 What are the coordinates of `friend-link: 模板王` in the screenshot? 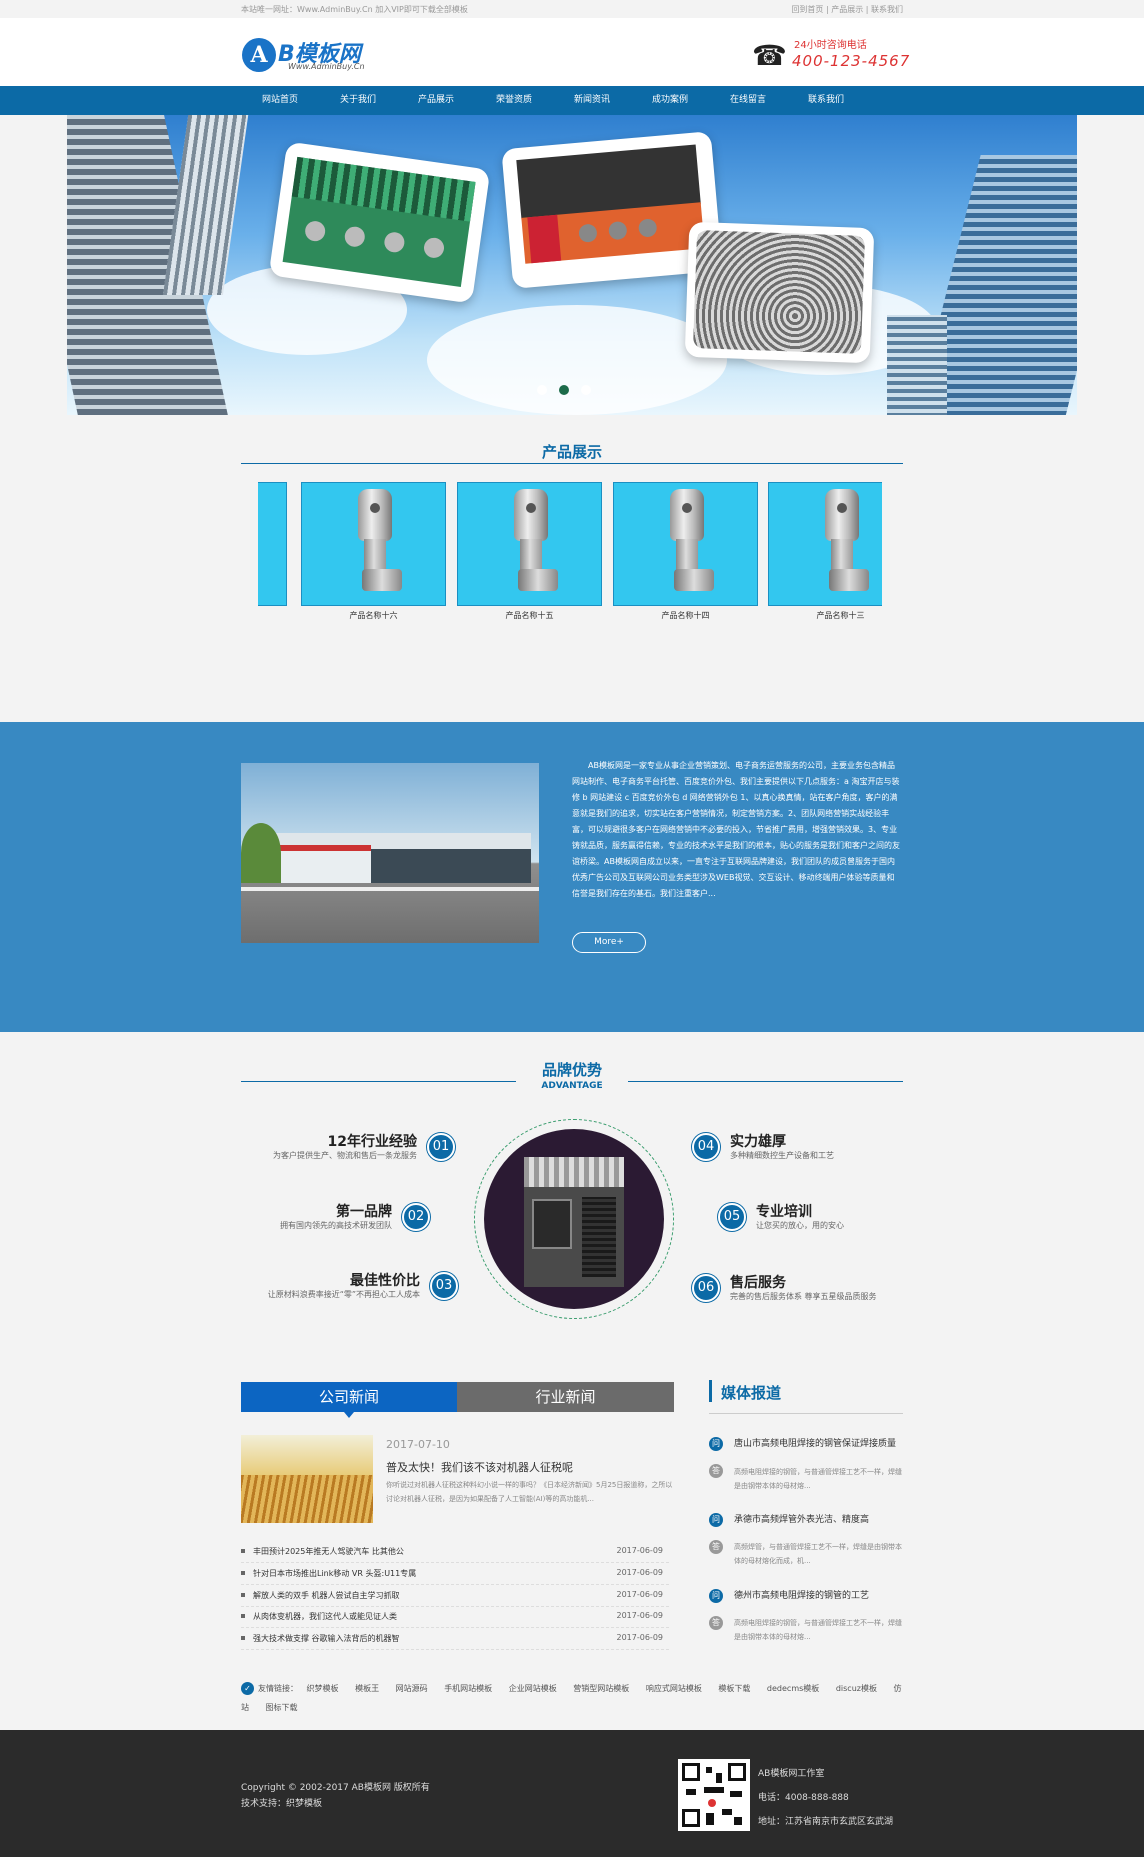 It's located at (367, 1688).